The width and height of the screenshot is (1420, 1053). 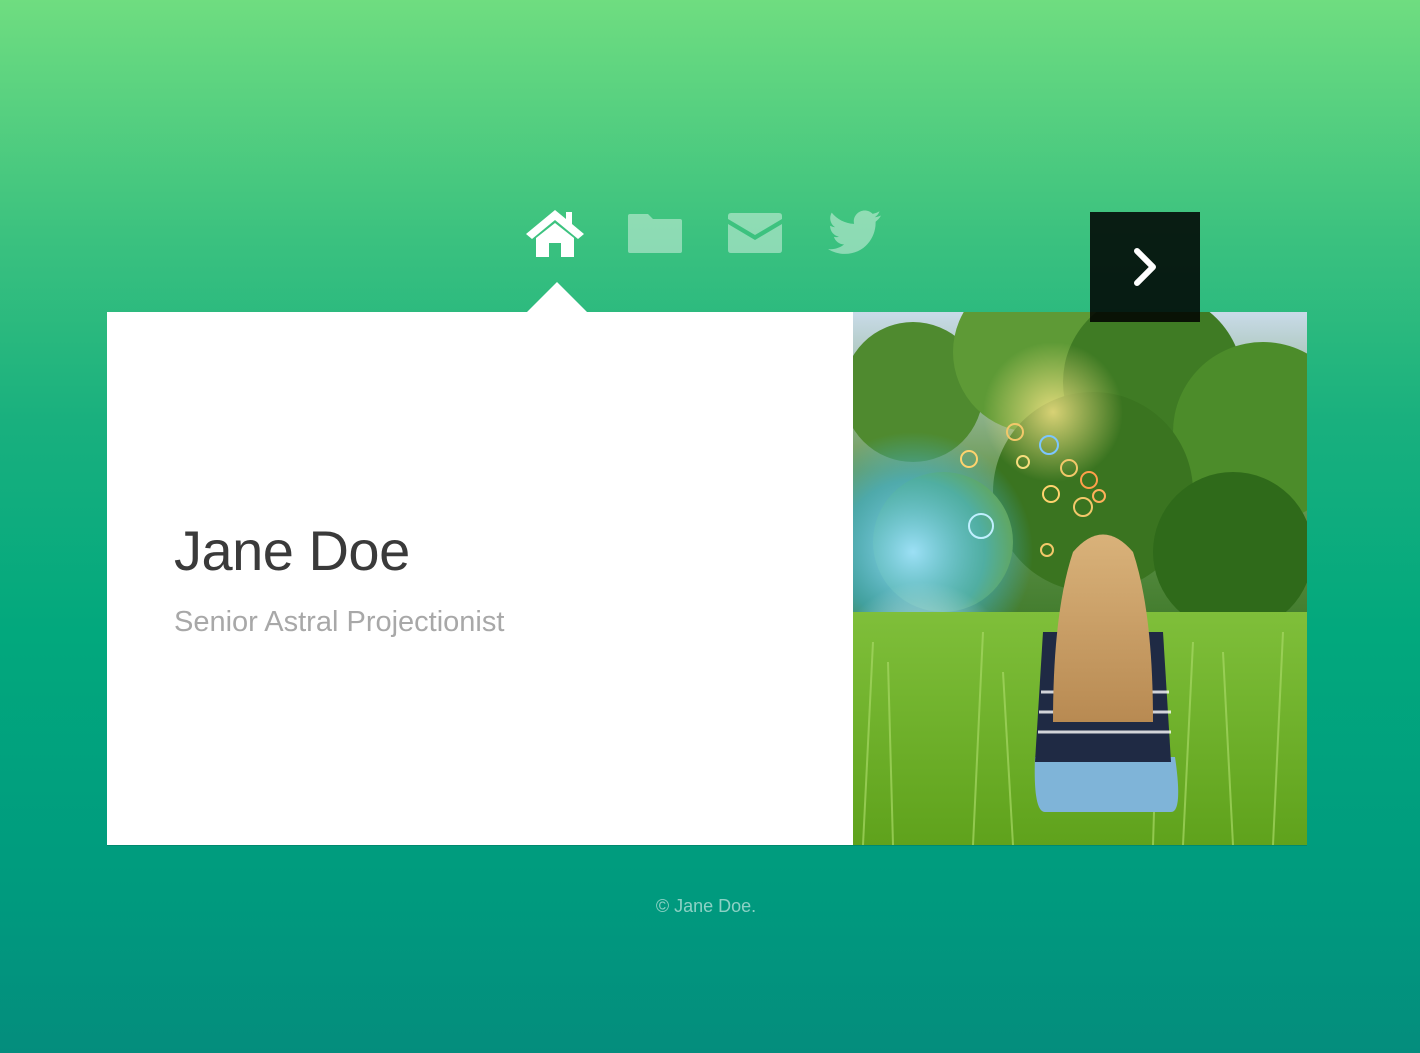 I want to click on nav-folder, so click(x=655, y=233).